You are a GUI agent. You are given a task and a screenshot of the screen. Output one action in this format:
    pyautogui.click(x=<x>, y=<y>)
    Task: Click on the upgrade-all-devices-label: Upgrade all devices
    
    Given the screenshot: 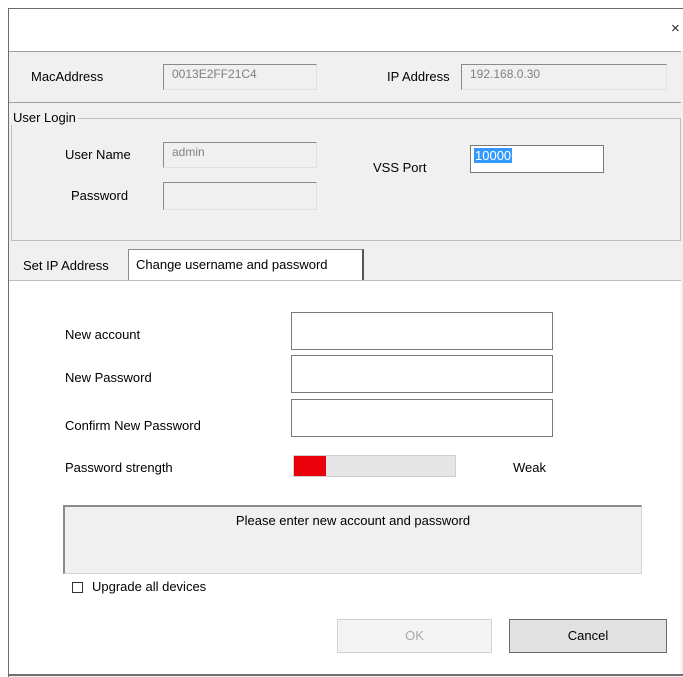 What is the action you would take?
    pyautogui.click(x=149, y=586)
    